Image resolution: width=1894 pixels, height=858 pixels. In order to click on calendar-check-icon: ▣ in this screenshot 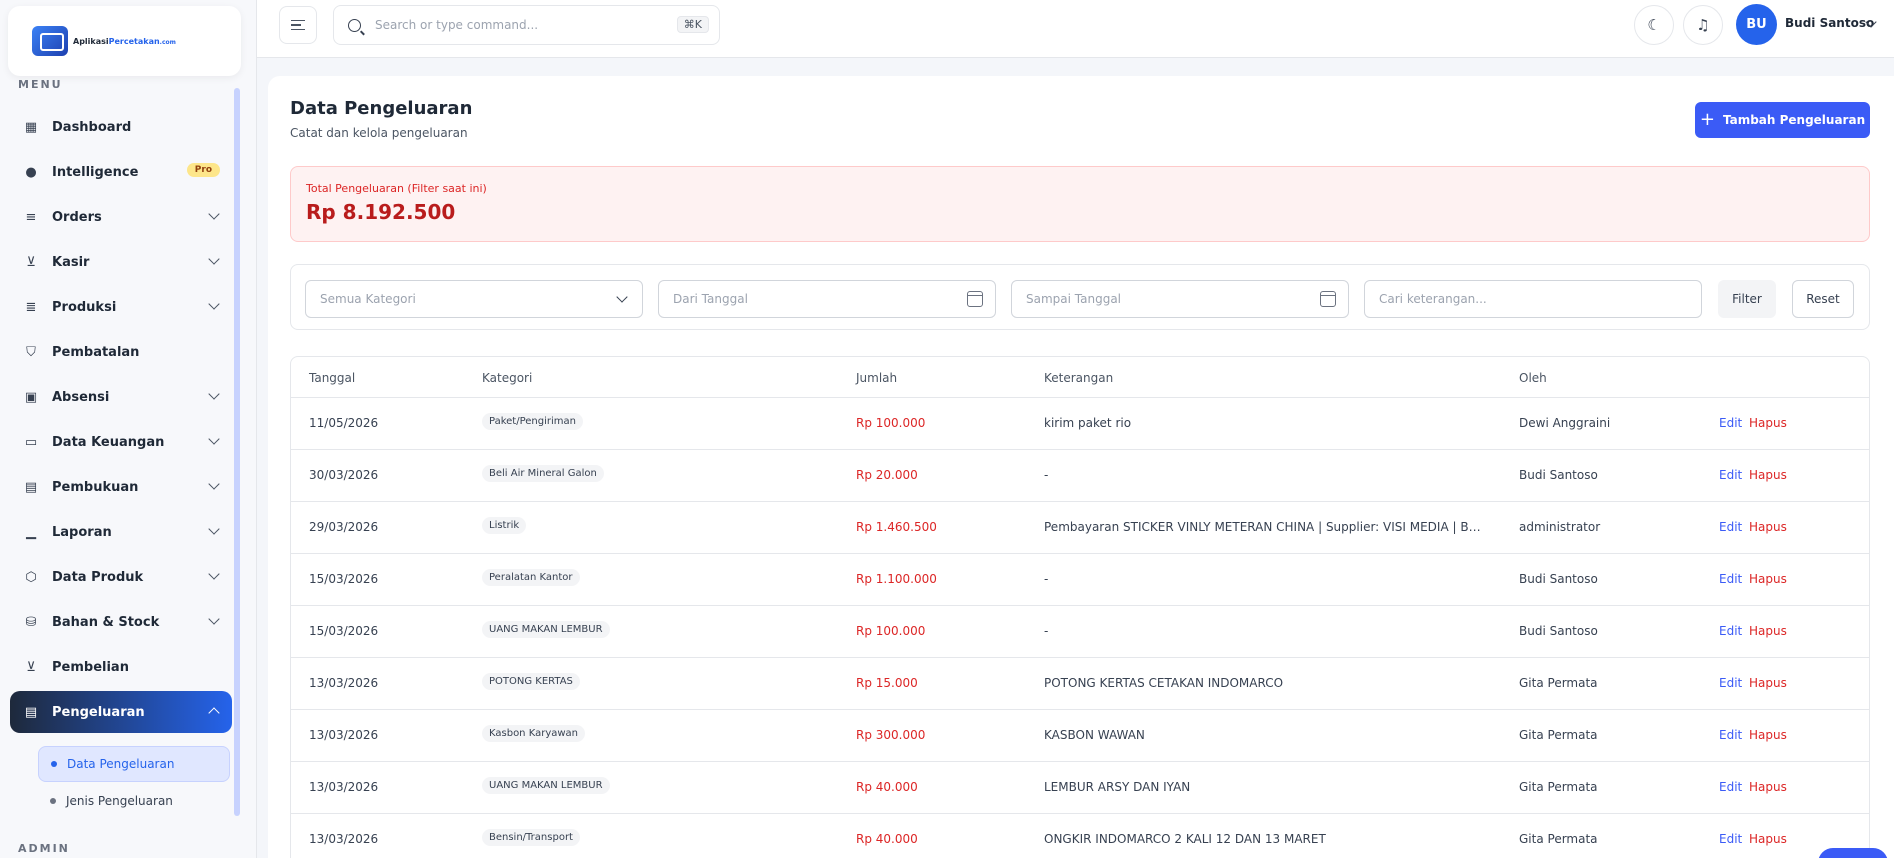, I will do `click(31, 397)`.